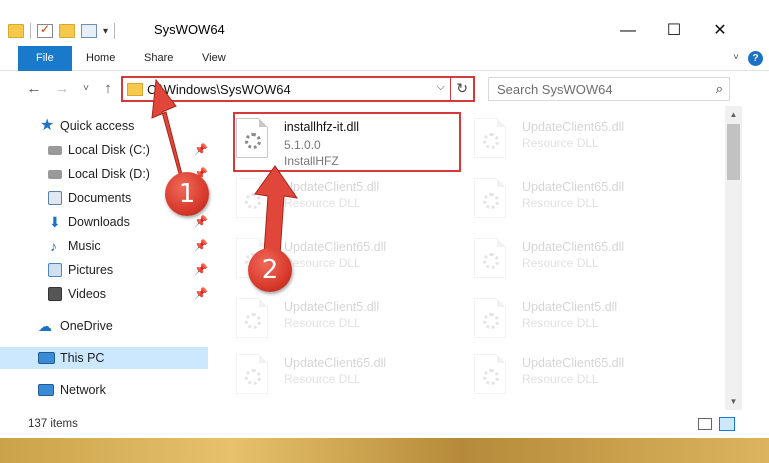  Describe the element at coordinates (34, 89) in the screenshot. I see `back-button: ←` at that location.